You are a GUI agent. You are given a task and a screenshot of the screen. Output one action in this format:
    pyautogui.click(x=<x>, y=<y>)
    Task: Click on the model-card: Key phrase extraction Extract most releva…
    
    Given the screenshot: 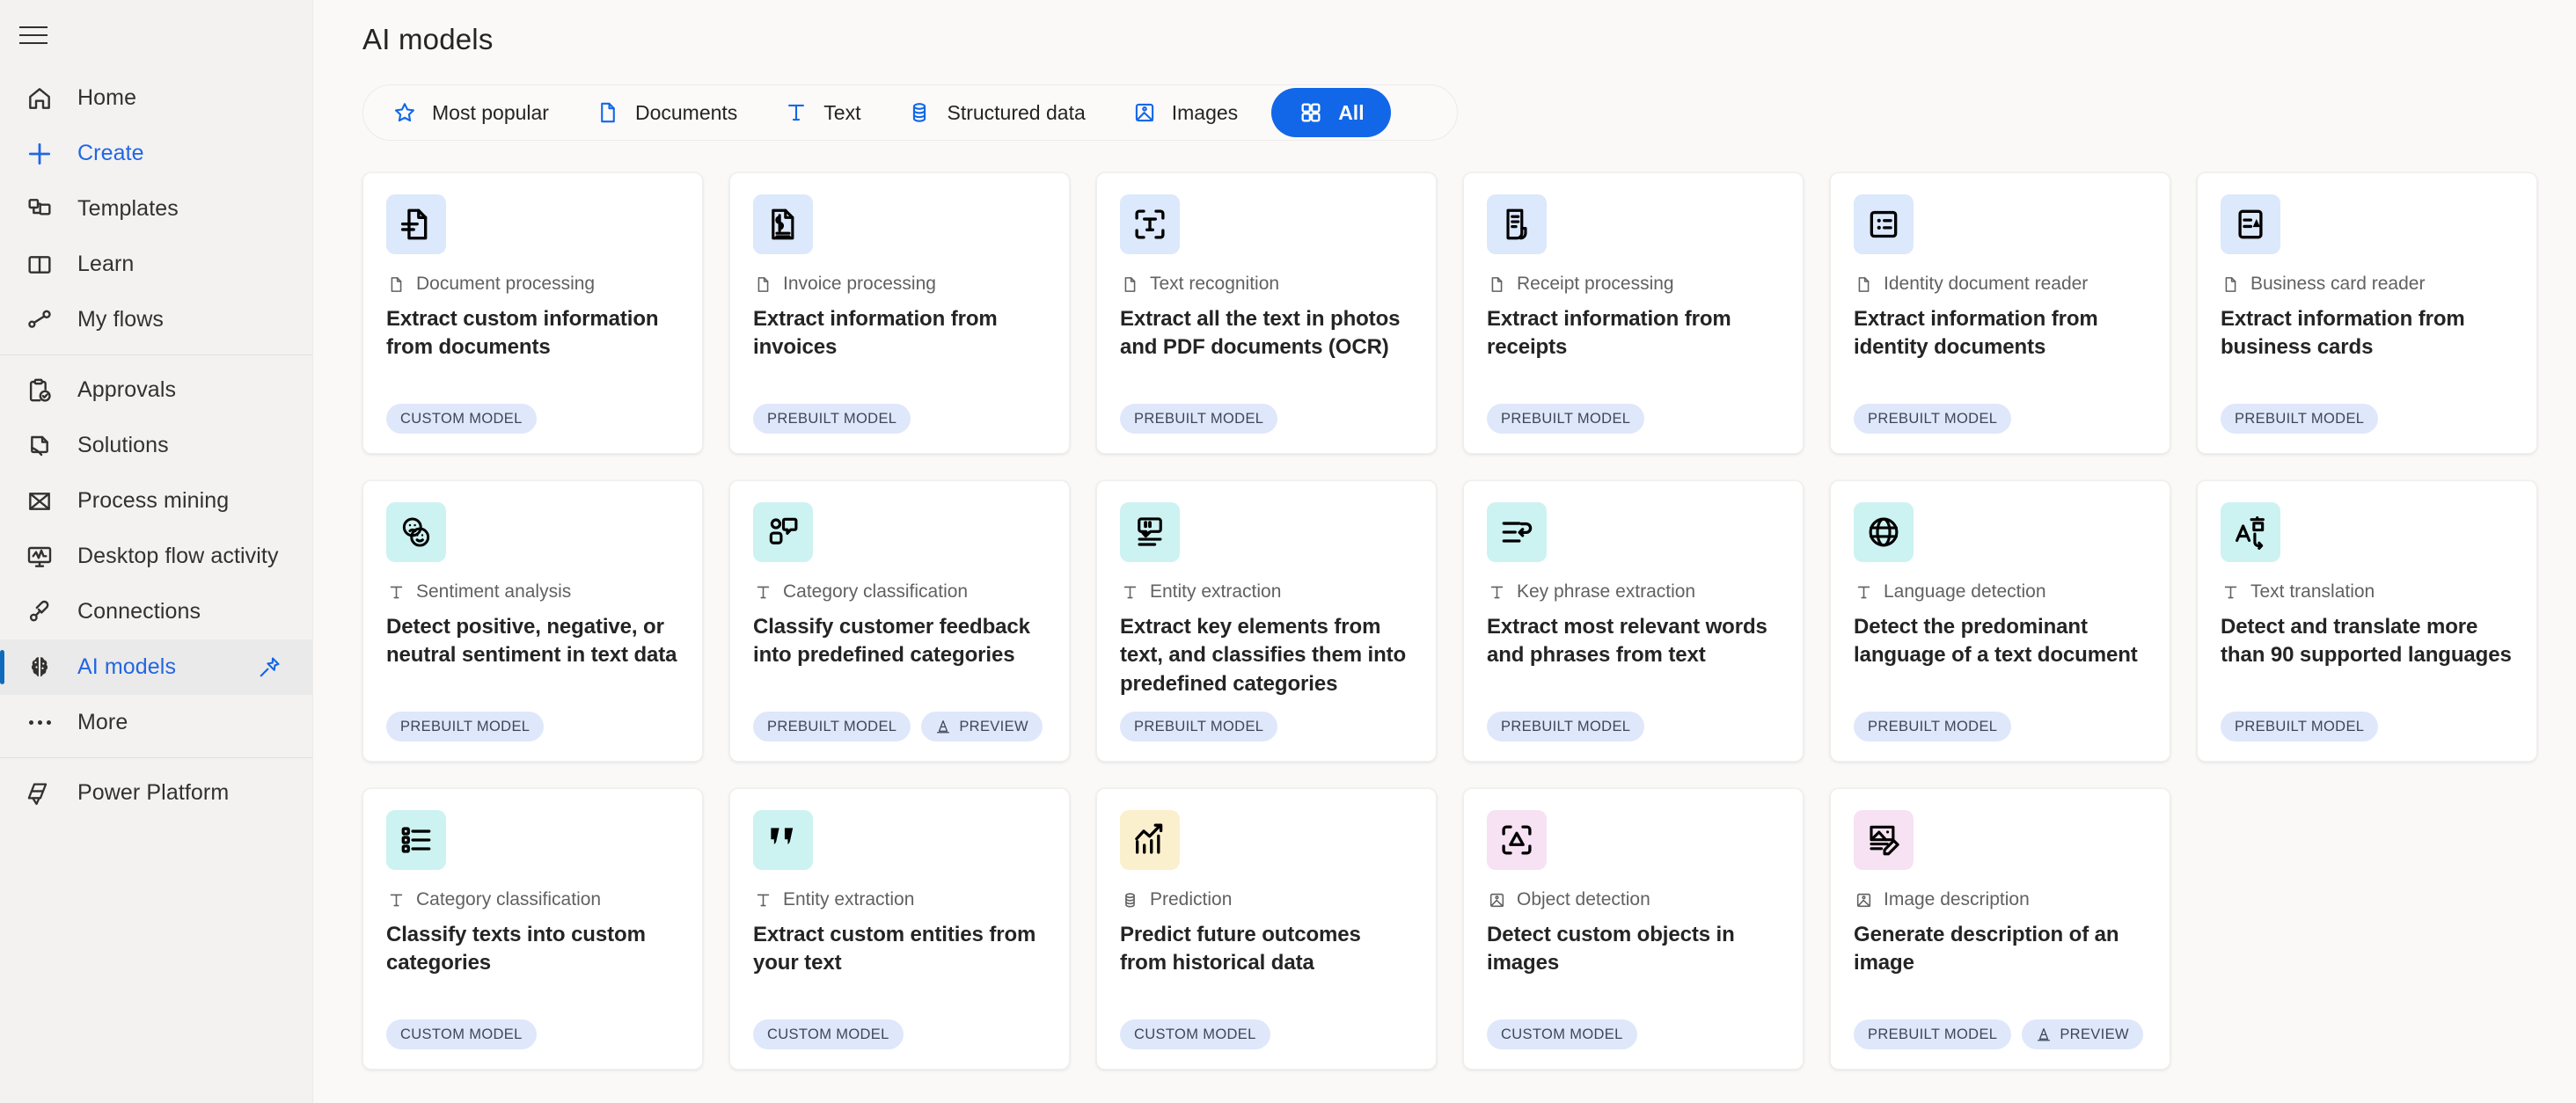 What is the action you would take?
    pyautogui.click(x=1633, y=621)
    